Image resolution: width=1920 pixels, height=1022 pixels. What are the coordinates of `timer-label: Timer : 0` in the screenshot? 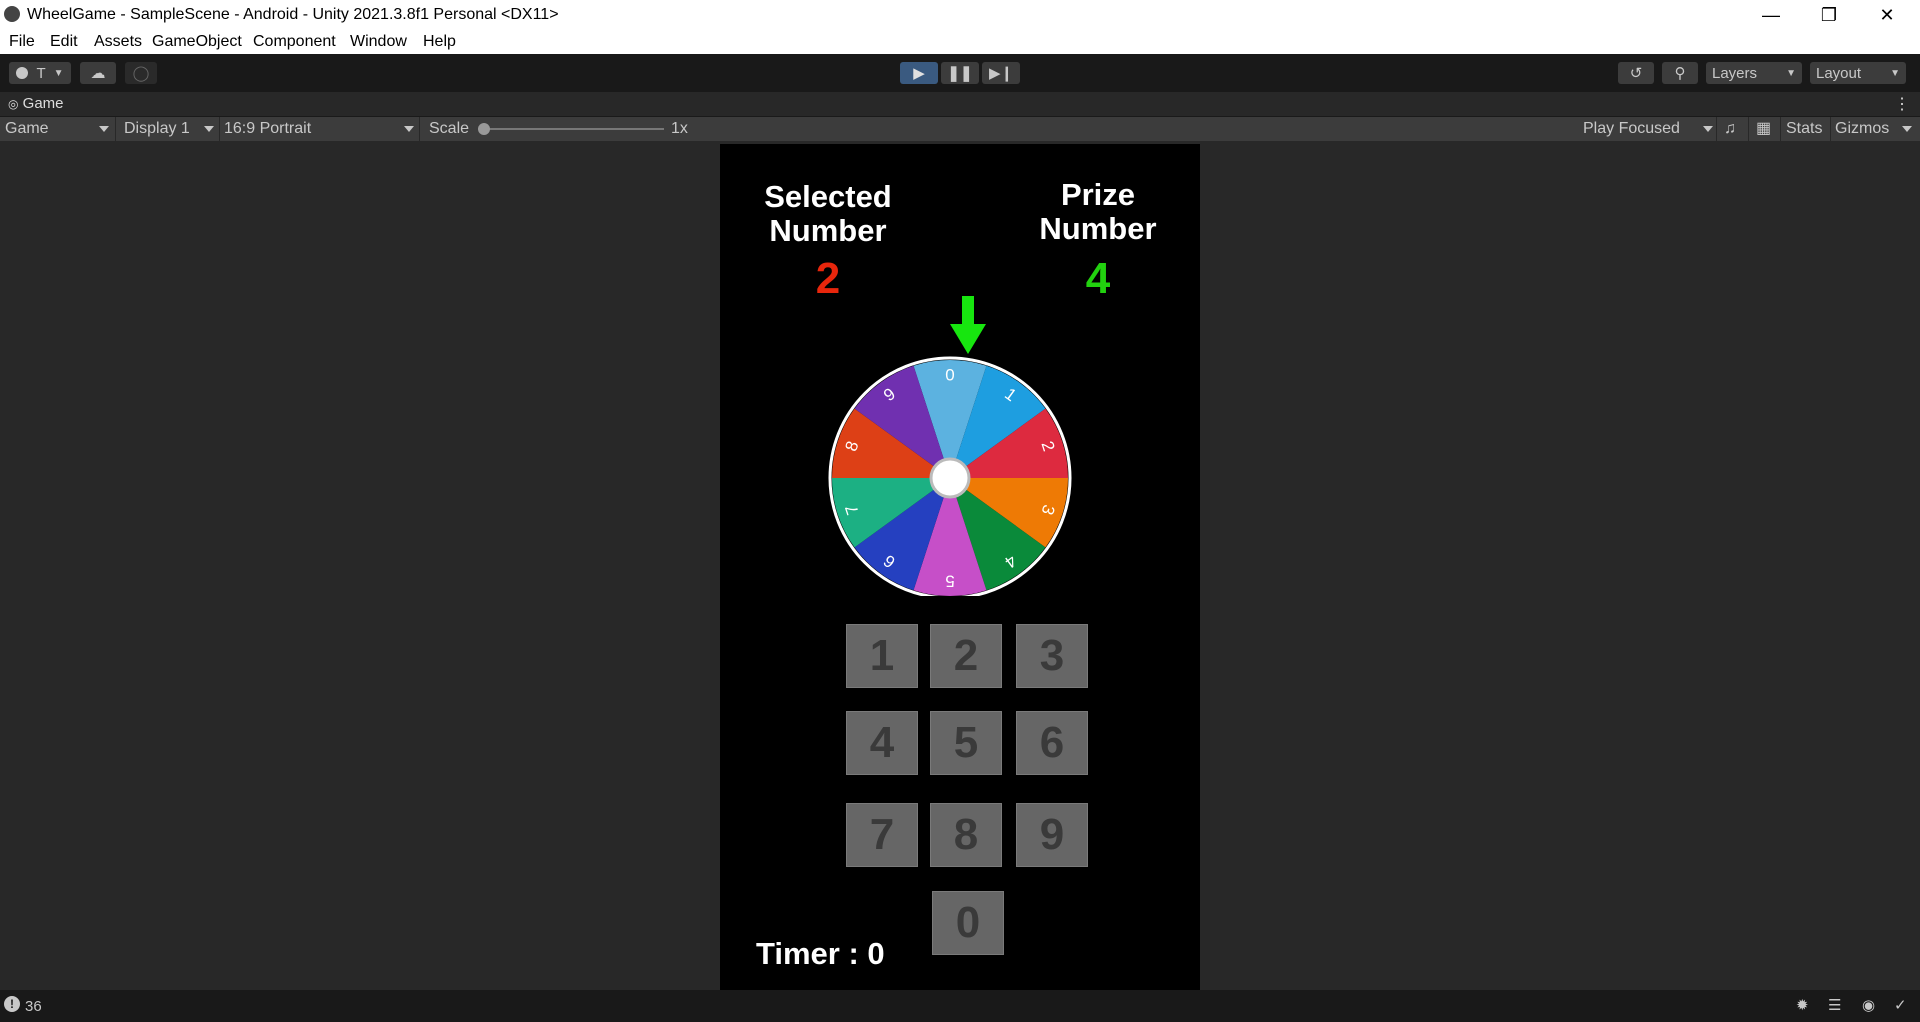 It's located at (820, 953).